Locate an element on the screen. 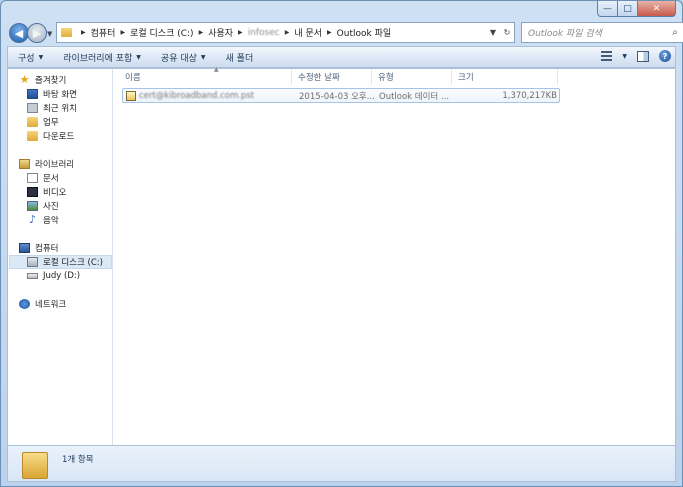  sidebar-item-recent-places: 최근 위치 is located at coordinates (52, 108).